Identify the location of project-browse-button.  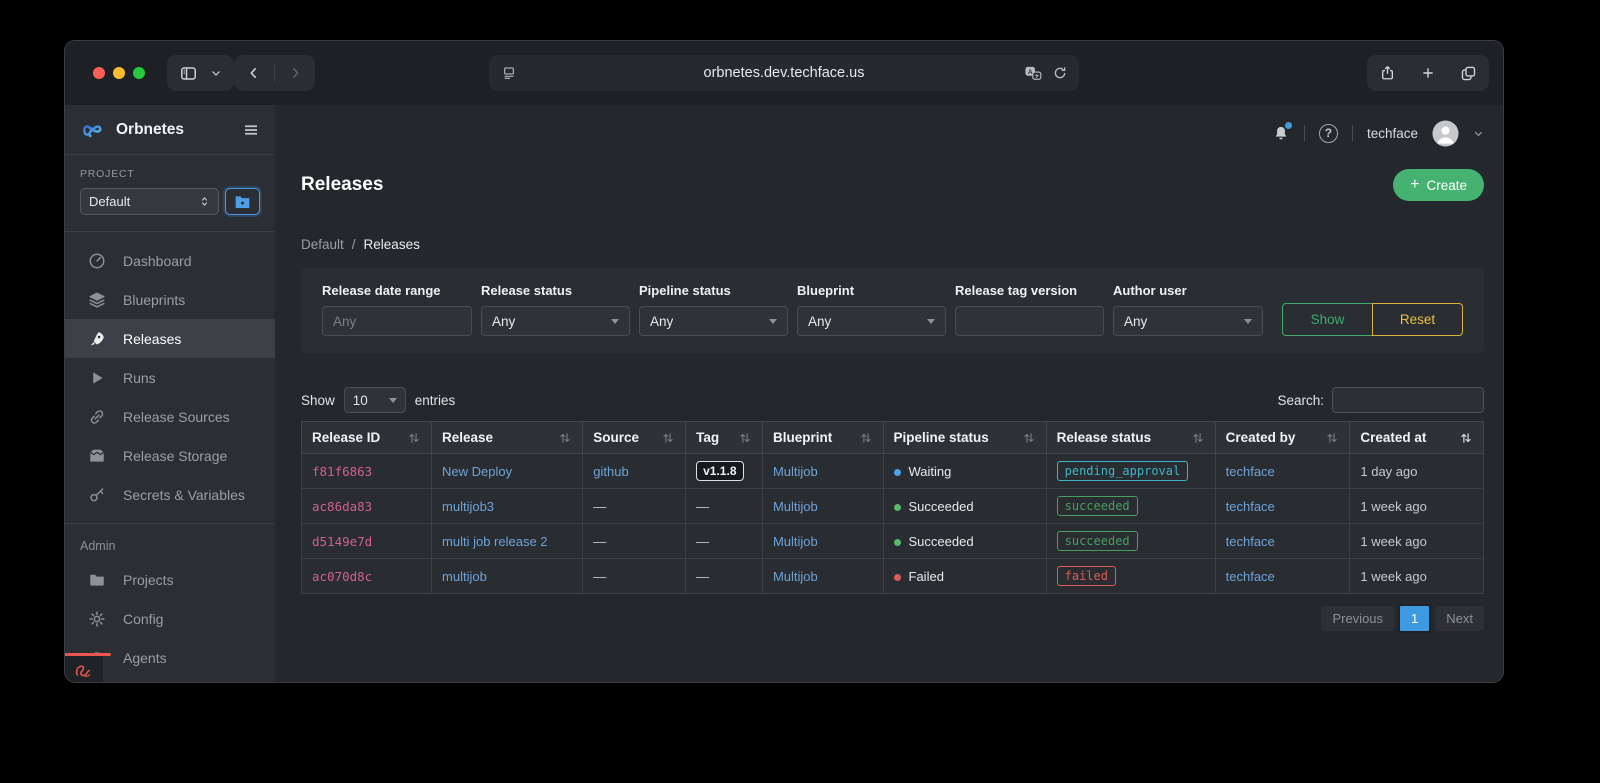
(242, 201).